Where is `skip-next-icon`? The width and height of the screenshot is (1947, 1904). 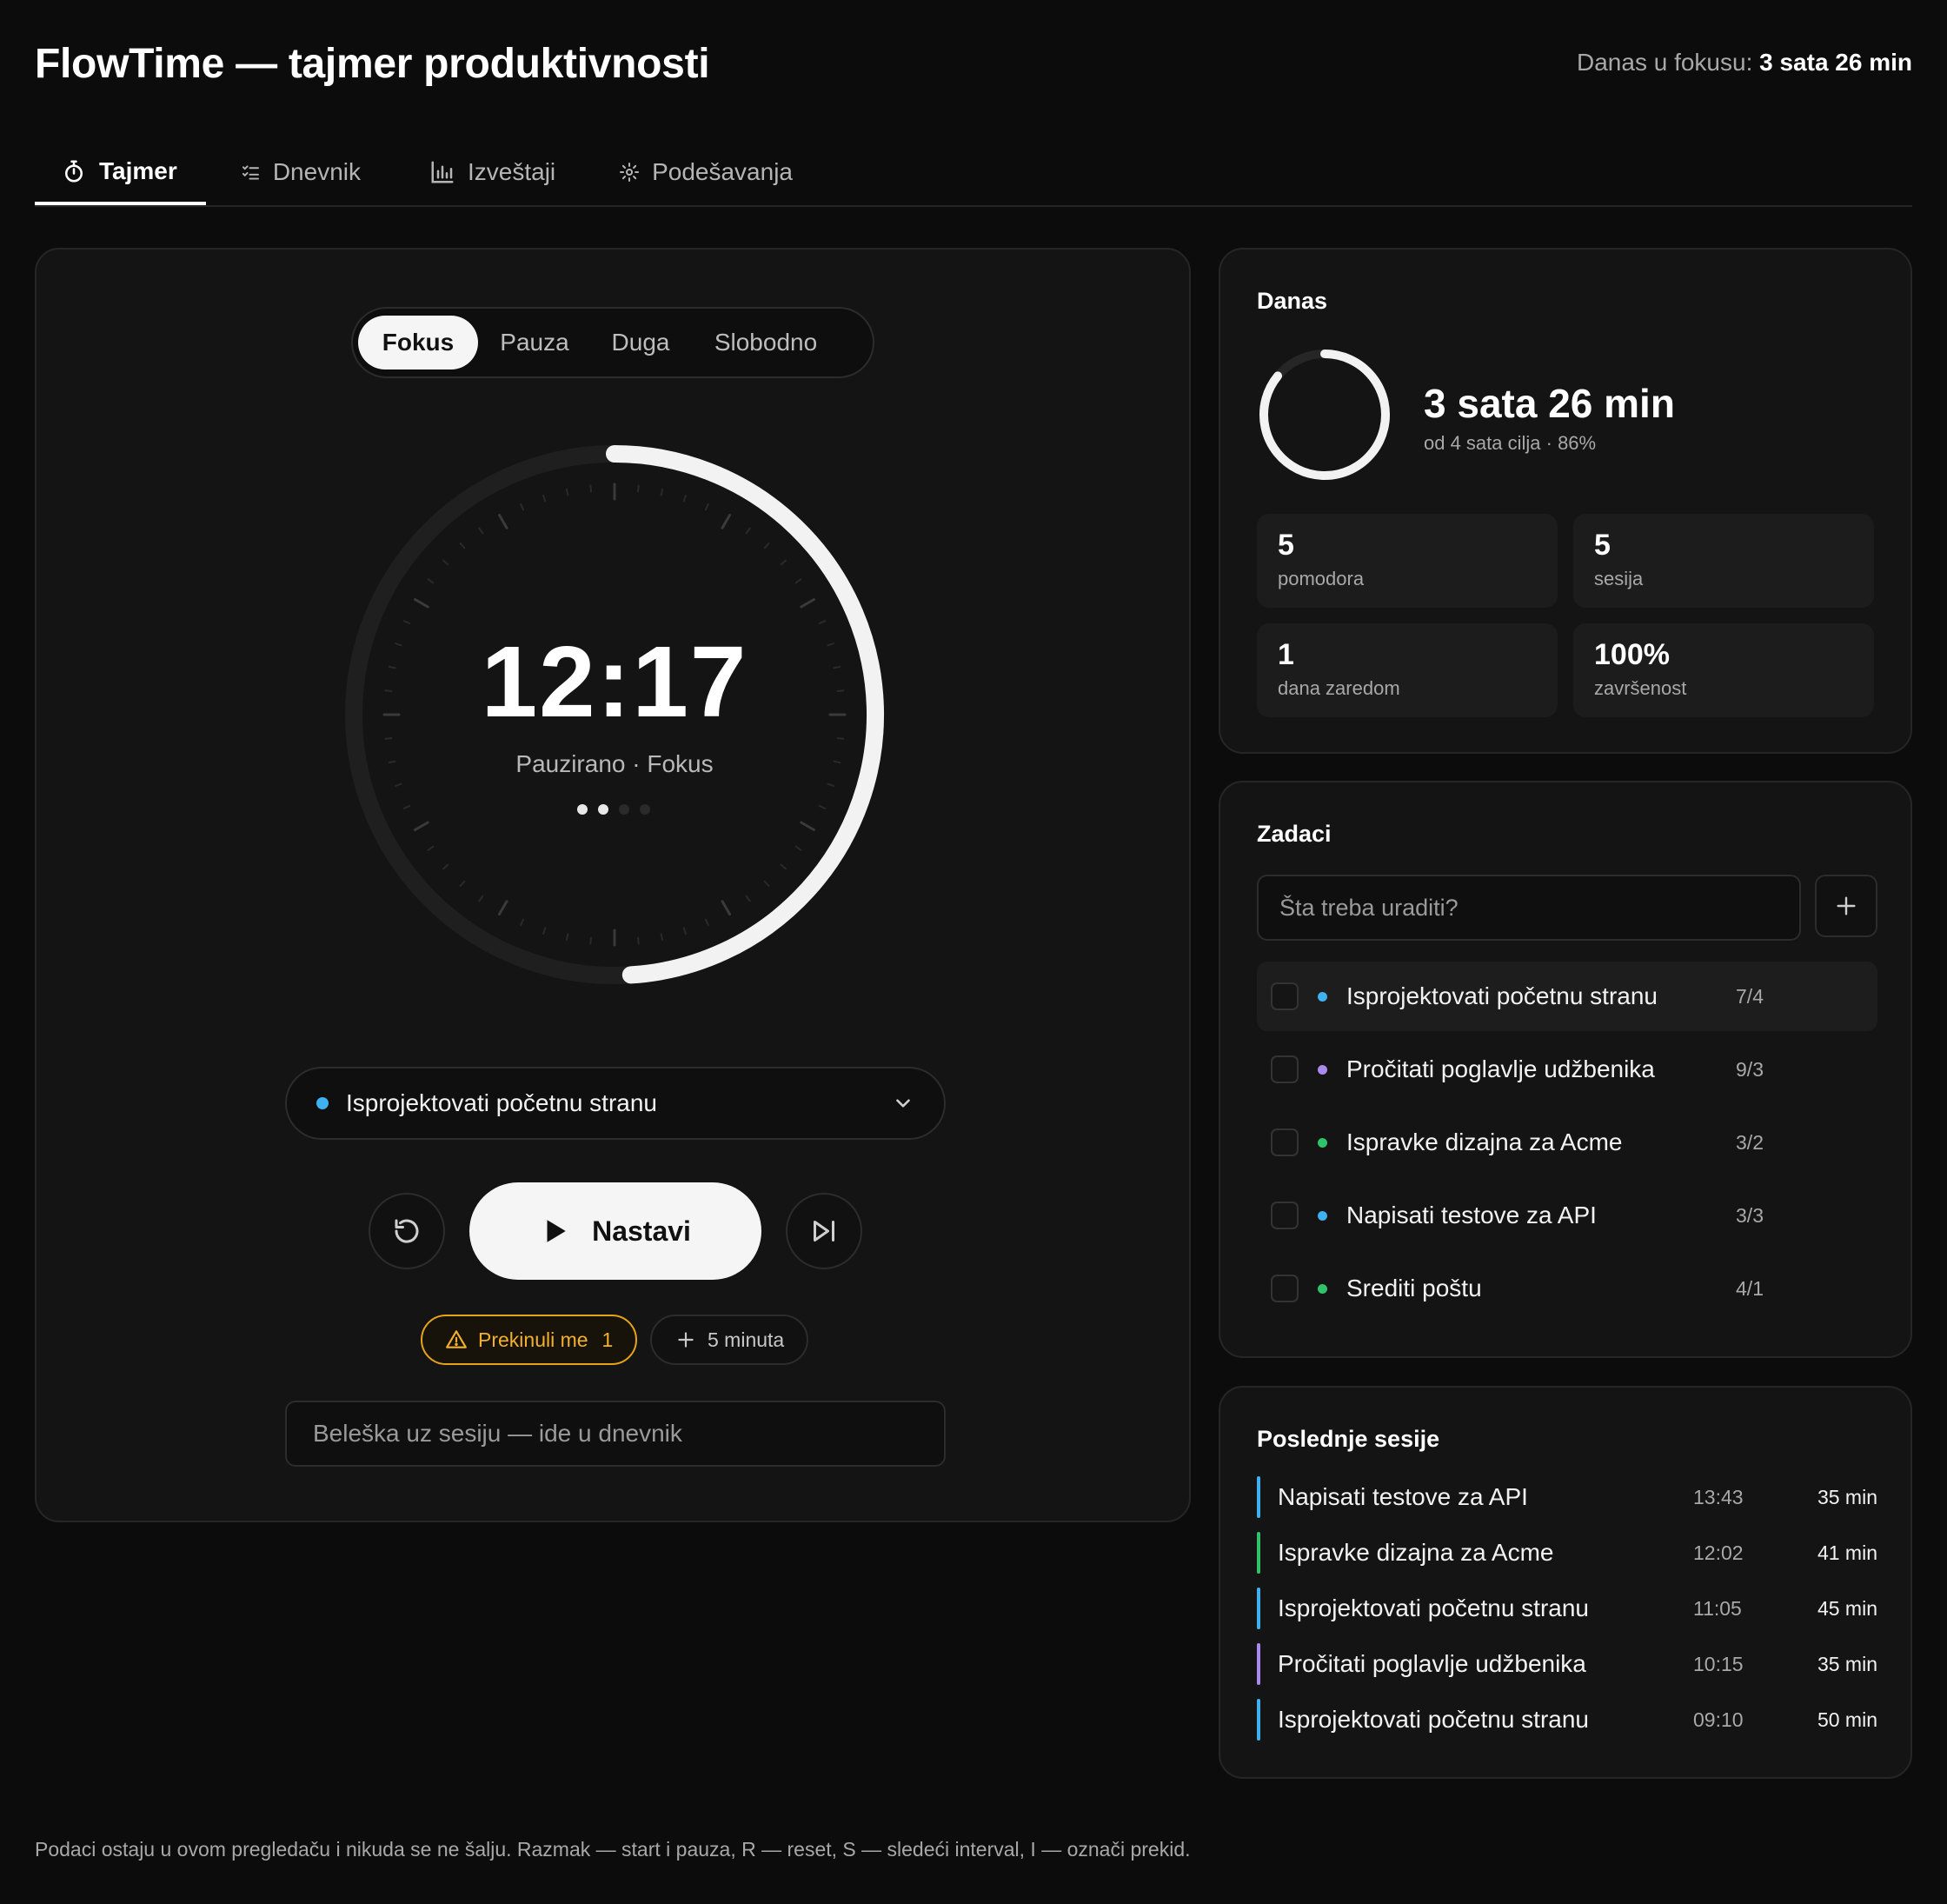 skip-next-icon is located at coordinates (824, 1231).